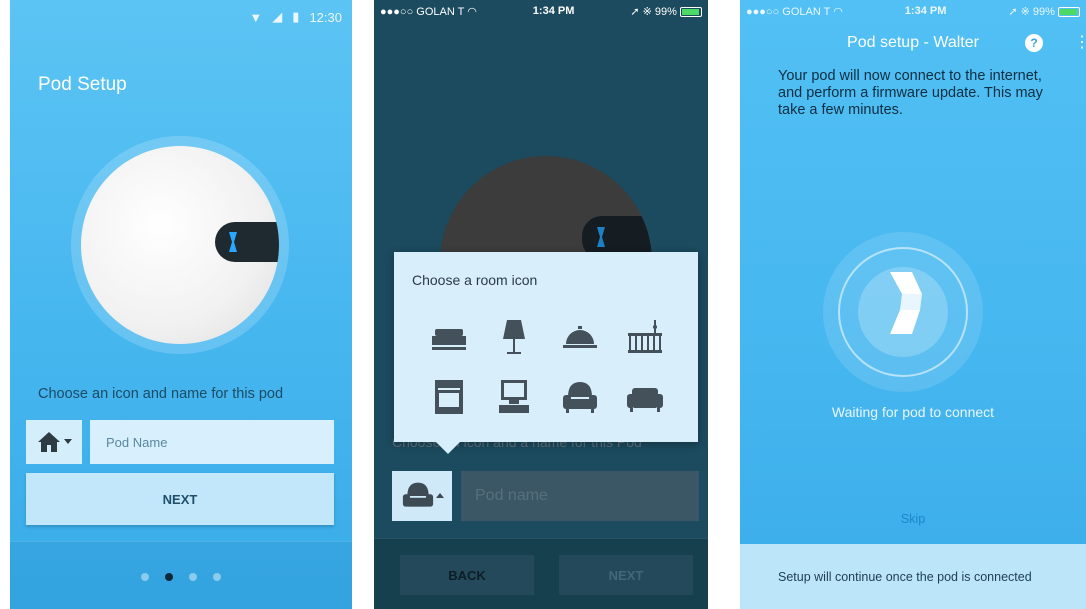  Describe the element at coordinates (180, 245) in the screenshot. I see `pod-illustration` at that location.